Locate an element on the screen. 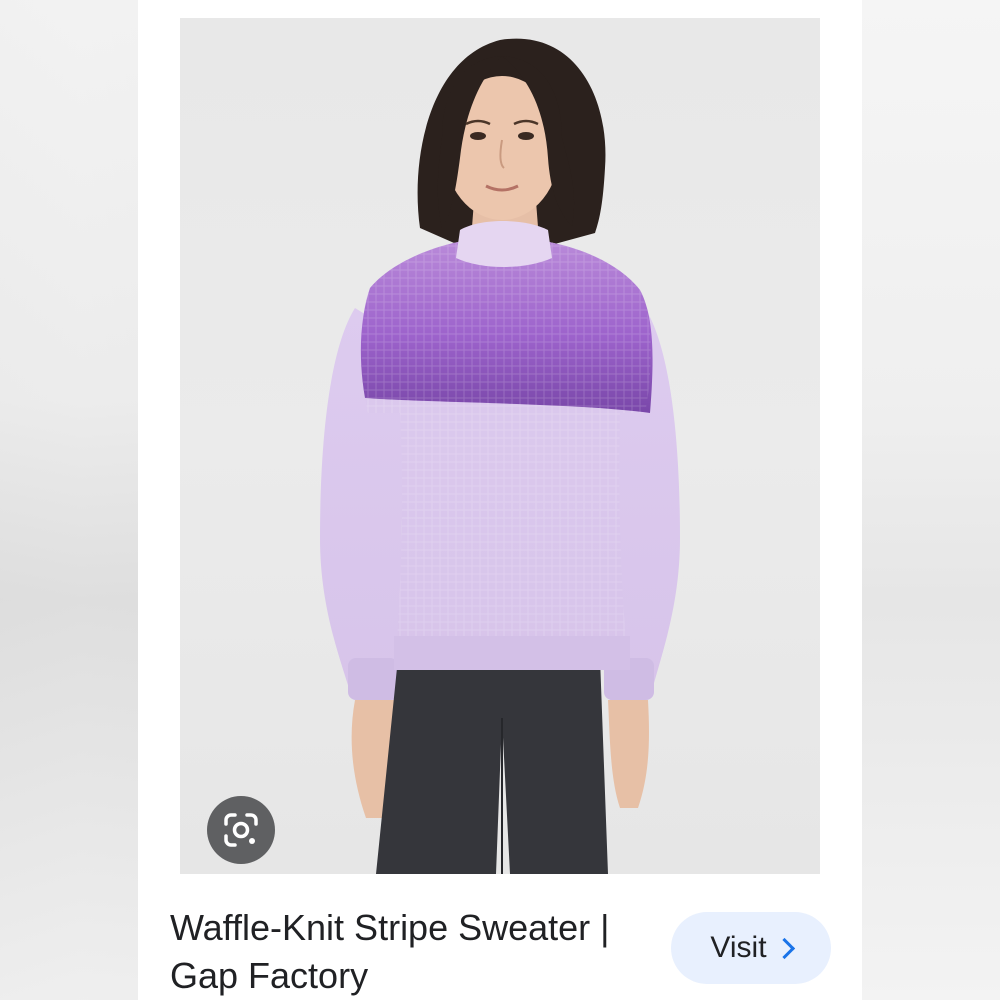 Image resolution: width=1000 pixels, height=1000 pixels. result-title-line-1: Waffle-Knit Stripe Sweater | is located at coordinates (390, 927).